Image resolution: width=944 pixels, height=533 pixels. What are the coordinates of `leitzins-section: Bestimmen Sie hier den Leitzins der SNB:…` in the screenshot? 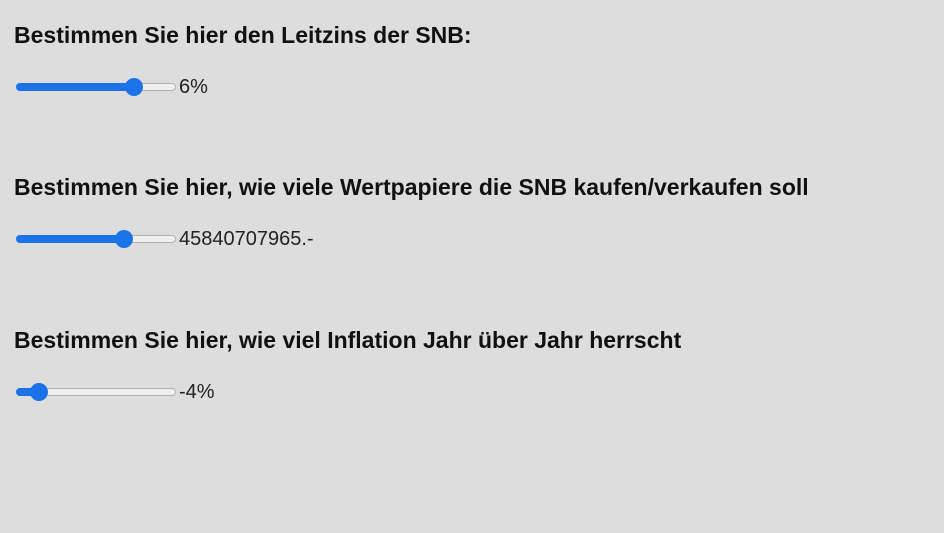 It's located at (474, 61).